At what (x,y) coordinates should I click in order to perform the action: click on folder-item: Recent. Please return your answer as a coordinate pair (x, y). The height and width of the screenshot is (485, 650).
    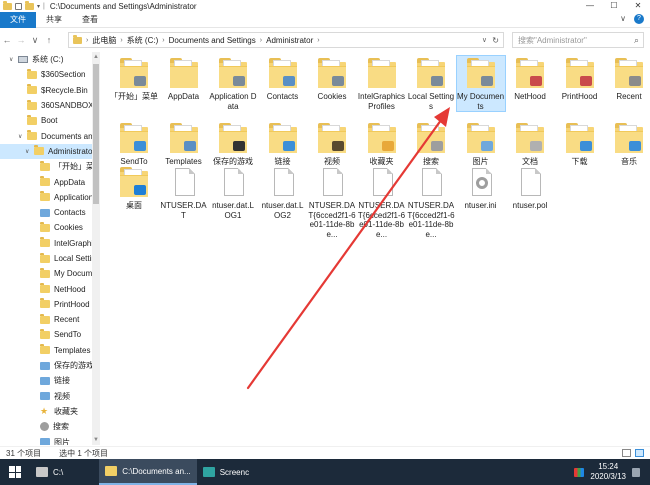
    Looking at the image, I should click on (627, 79).